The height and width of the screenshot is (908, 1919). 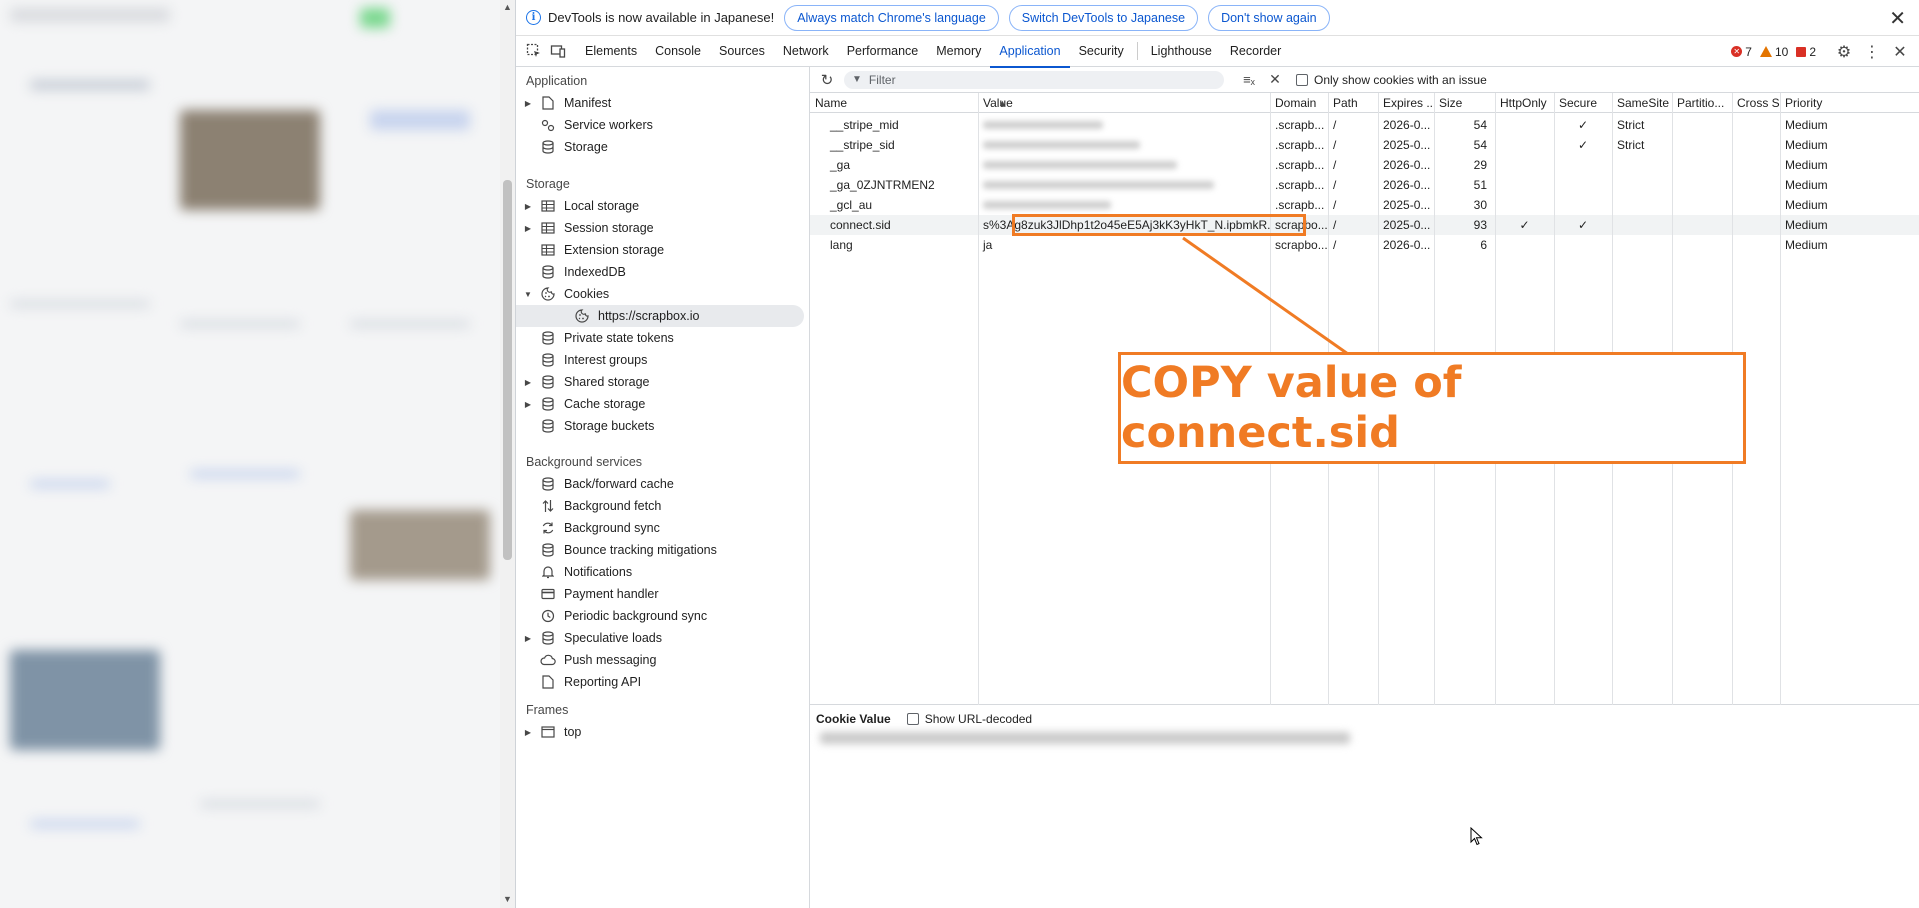 I want to click on url-decoded-checkbox, so click(x=912, y=719).